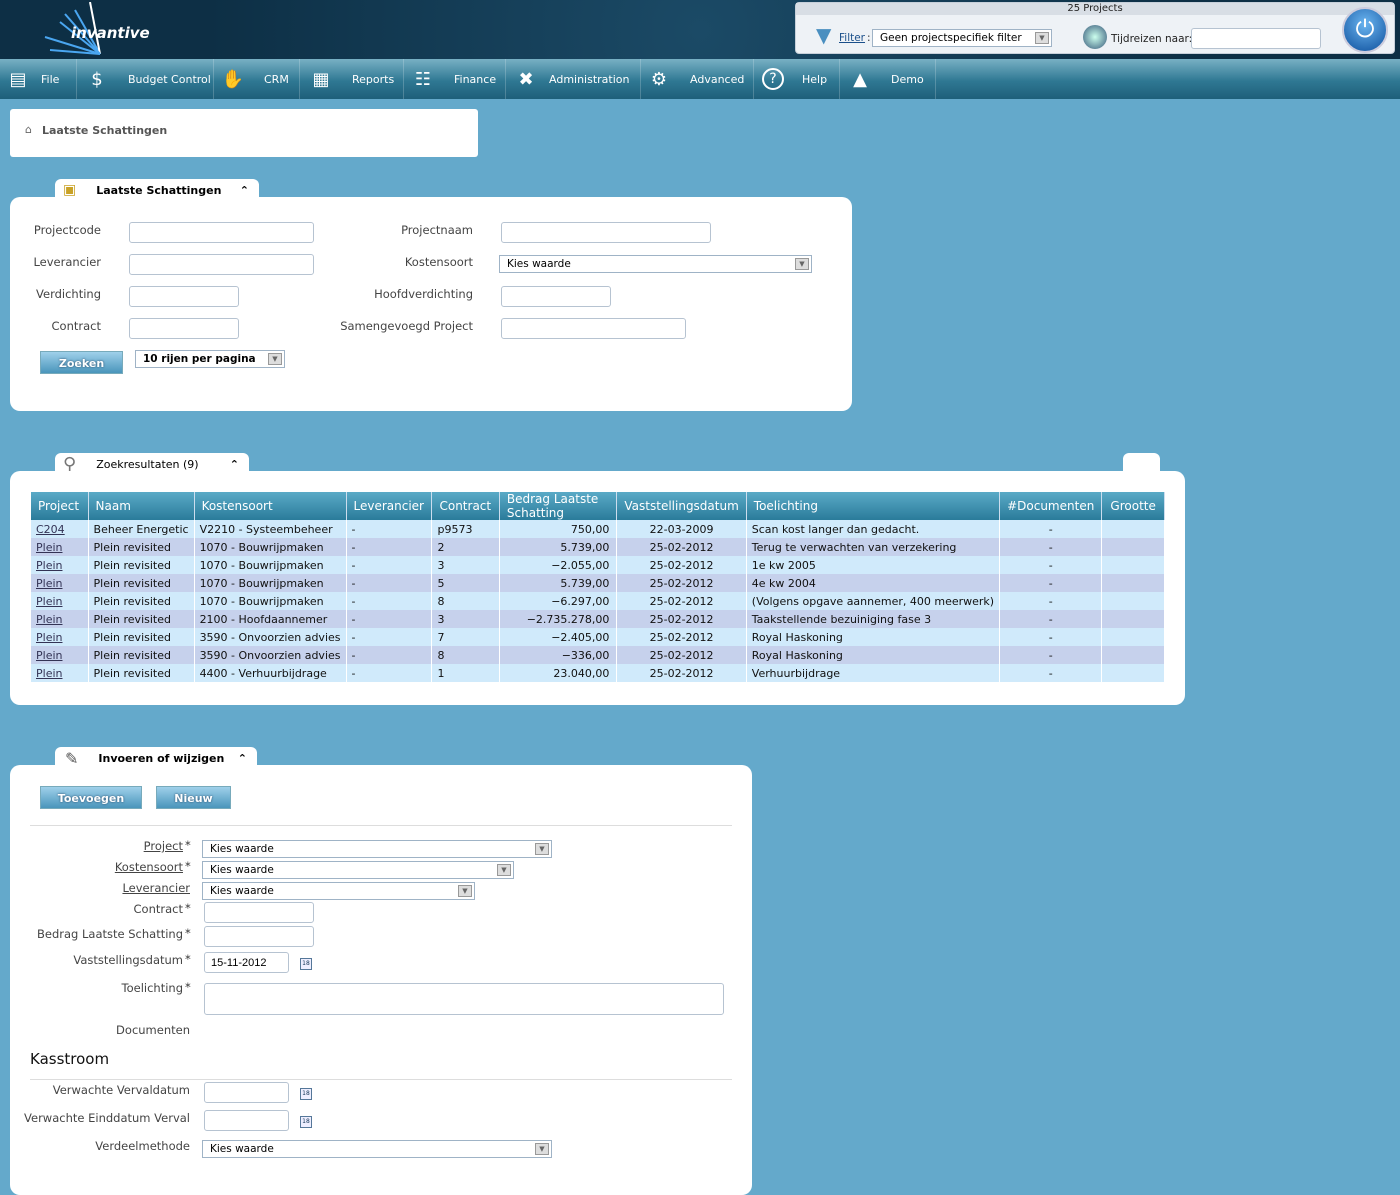  I want to click on projectnaam-input, so click(606, 232).